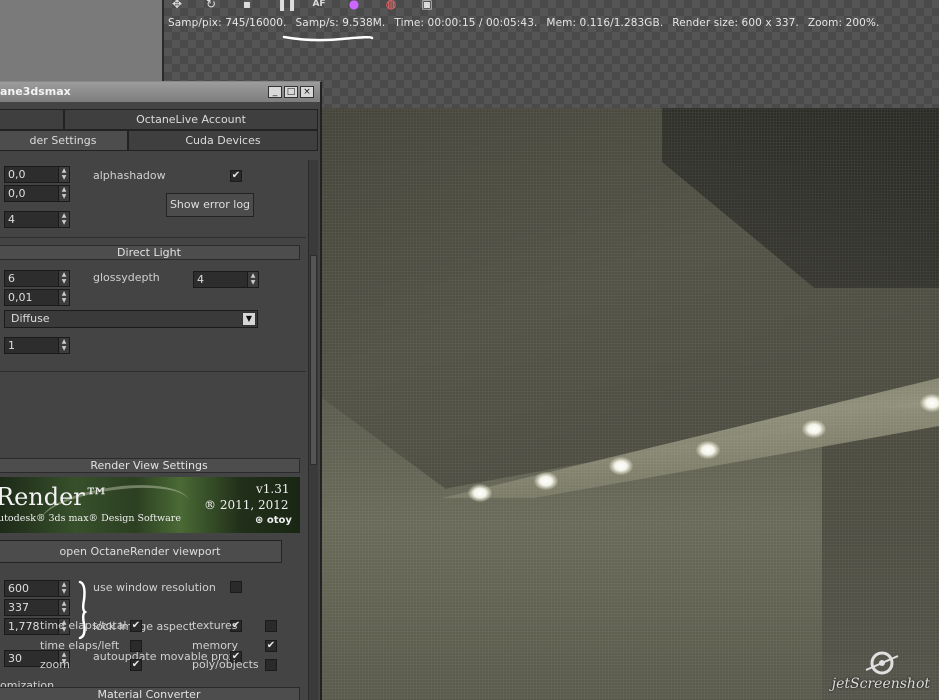  What do you see at coordinates (271, 665) in the screenshot?
I see `poly-objects-checkbox` at bounding box center [271, 665].